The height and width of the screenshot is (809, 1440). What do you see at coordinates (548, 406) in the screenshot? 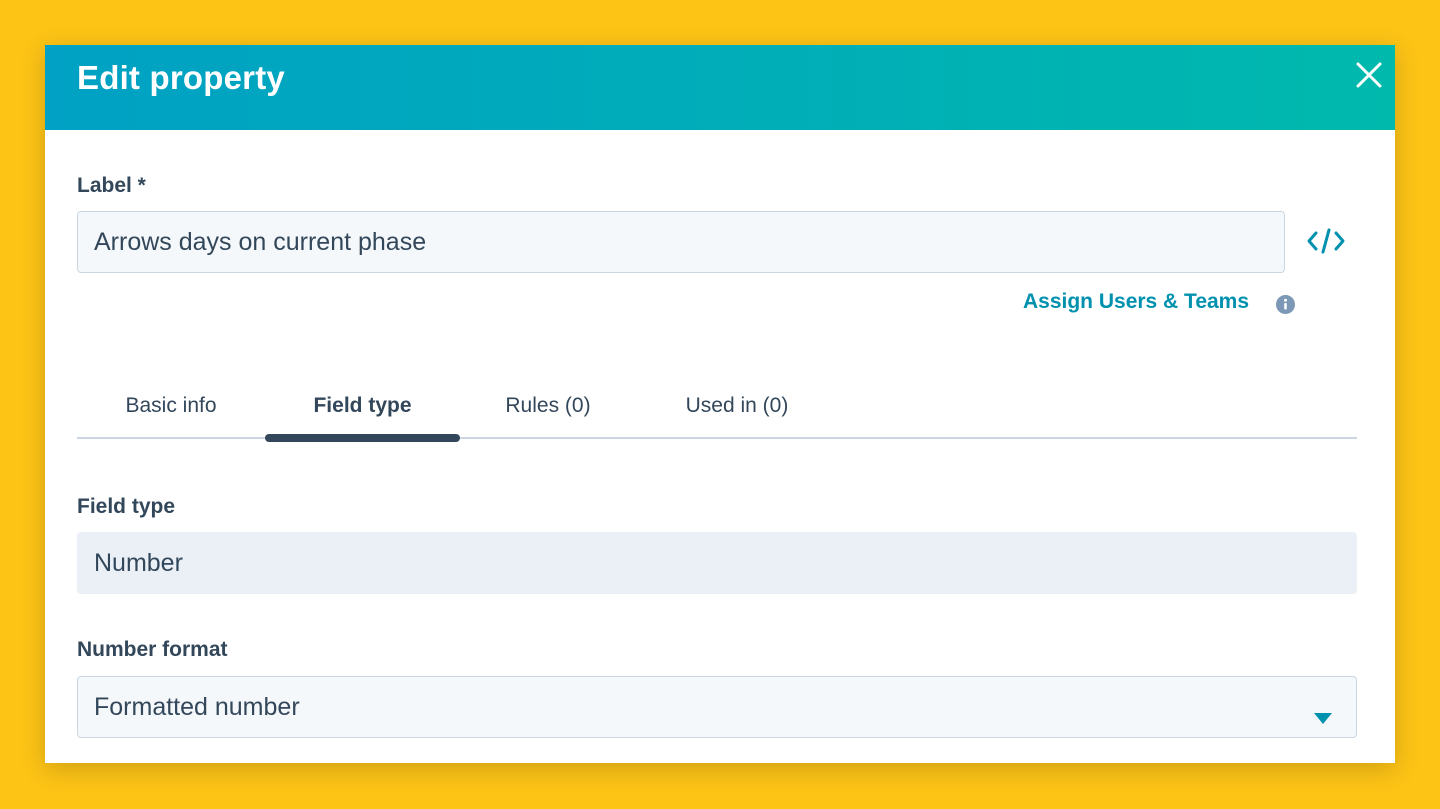
I see `tab-rules: Rules (0)` at bounding box center [548, 406].